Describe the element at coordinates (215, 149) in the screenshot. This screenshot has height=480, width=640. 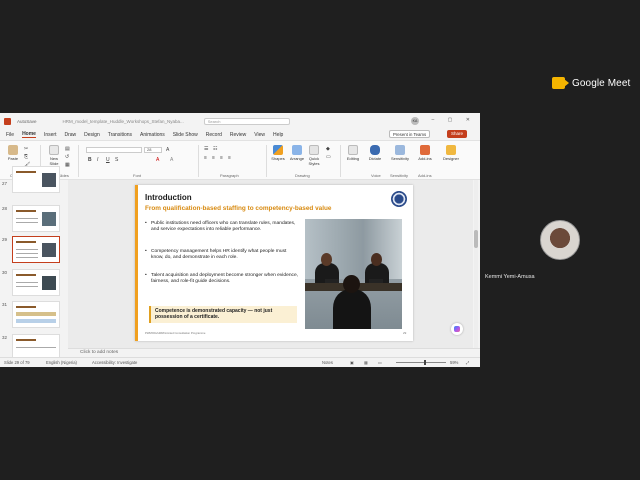
I see `numbering-icon: ☷` at that location.